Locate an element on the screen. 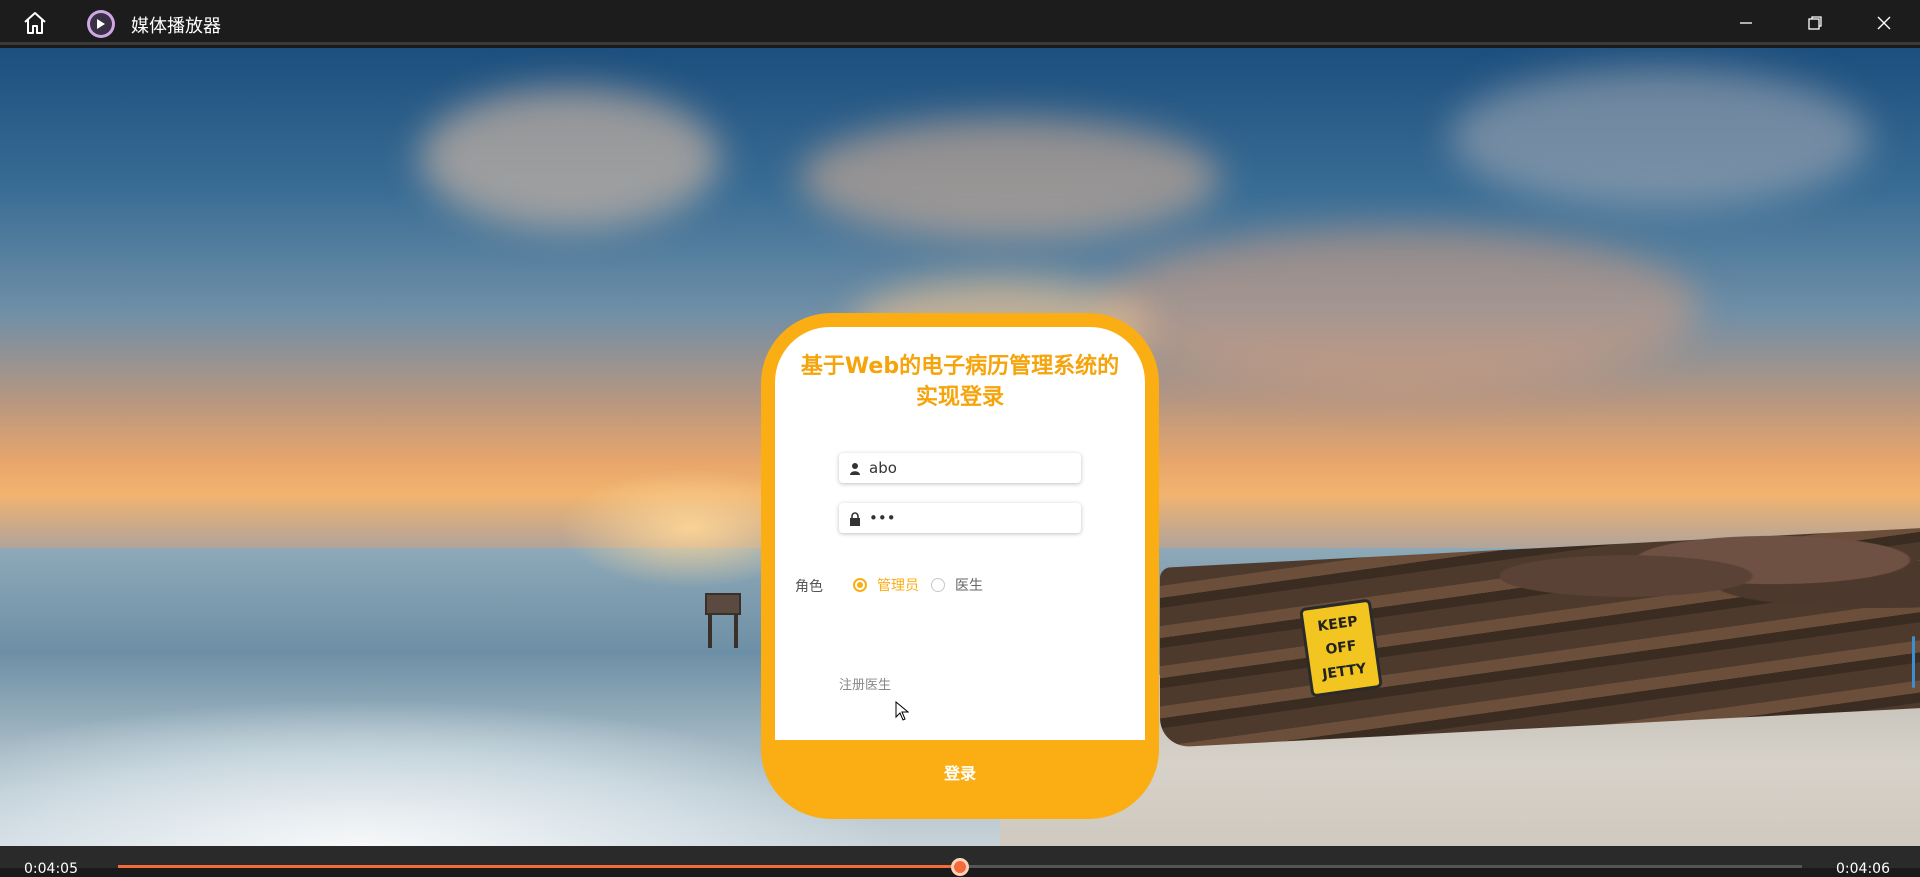  user-icon is located at coordinates (855, 468).